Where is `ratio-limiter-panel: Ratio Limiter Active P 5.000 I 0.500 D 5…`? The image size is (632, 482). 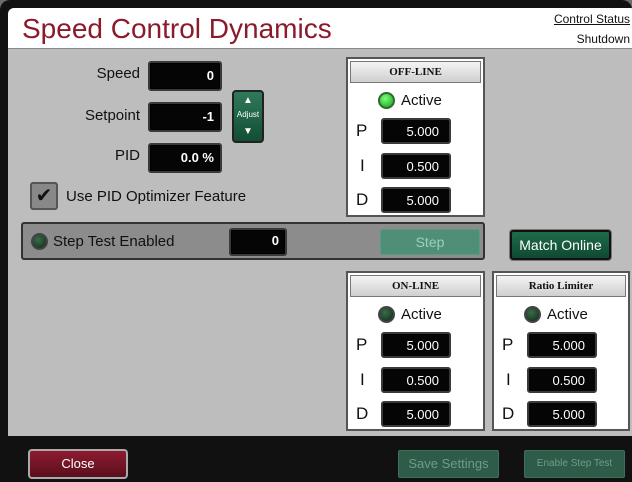
ratio-limiter-panel: Ratio Limiter Active P 5.000 I 0.500 D 5… is located at coordinates (561, 351).